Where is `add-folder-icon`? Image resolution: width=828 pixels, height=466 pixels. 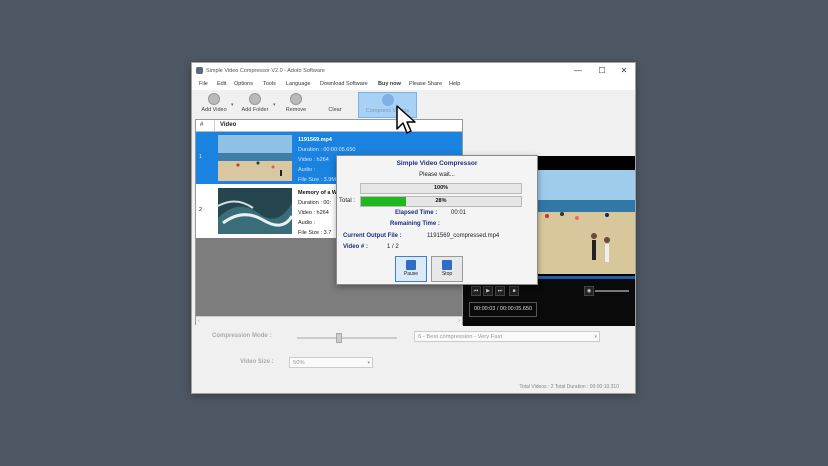
add-folder-icon is located at coordinates (255, 99).